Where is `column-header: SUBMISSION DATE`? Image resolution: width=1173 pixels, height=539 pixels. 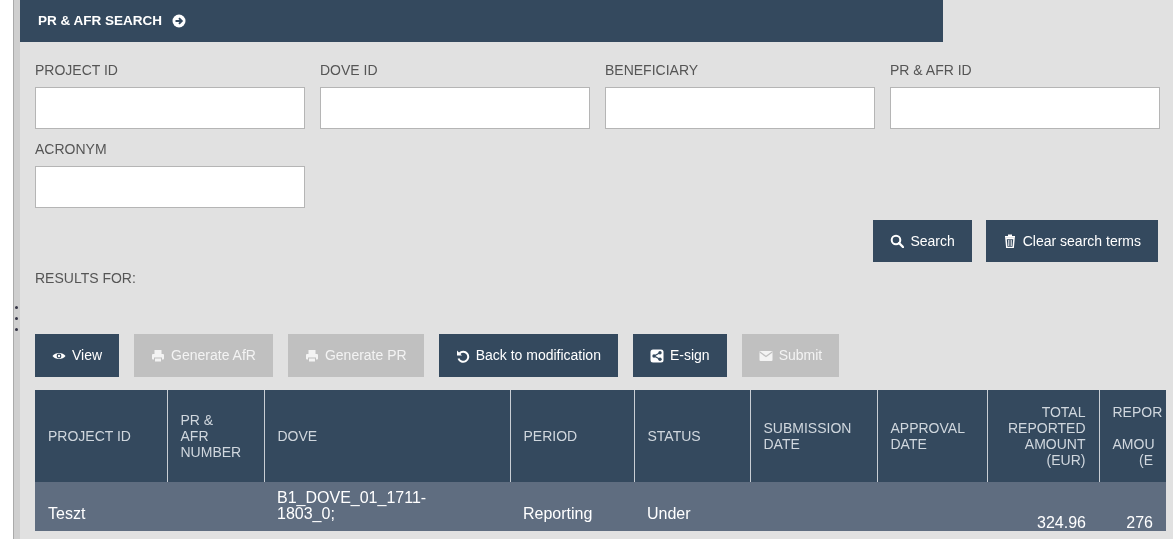
column-header: SUBMISSION DATE is located at coordinates (813, 436).